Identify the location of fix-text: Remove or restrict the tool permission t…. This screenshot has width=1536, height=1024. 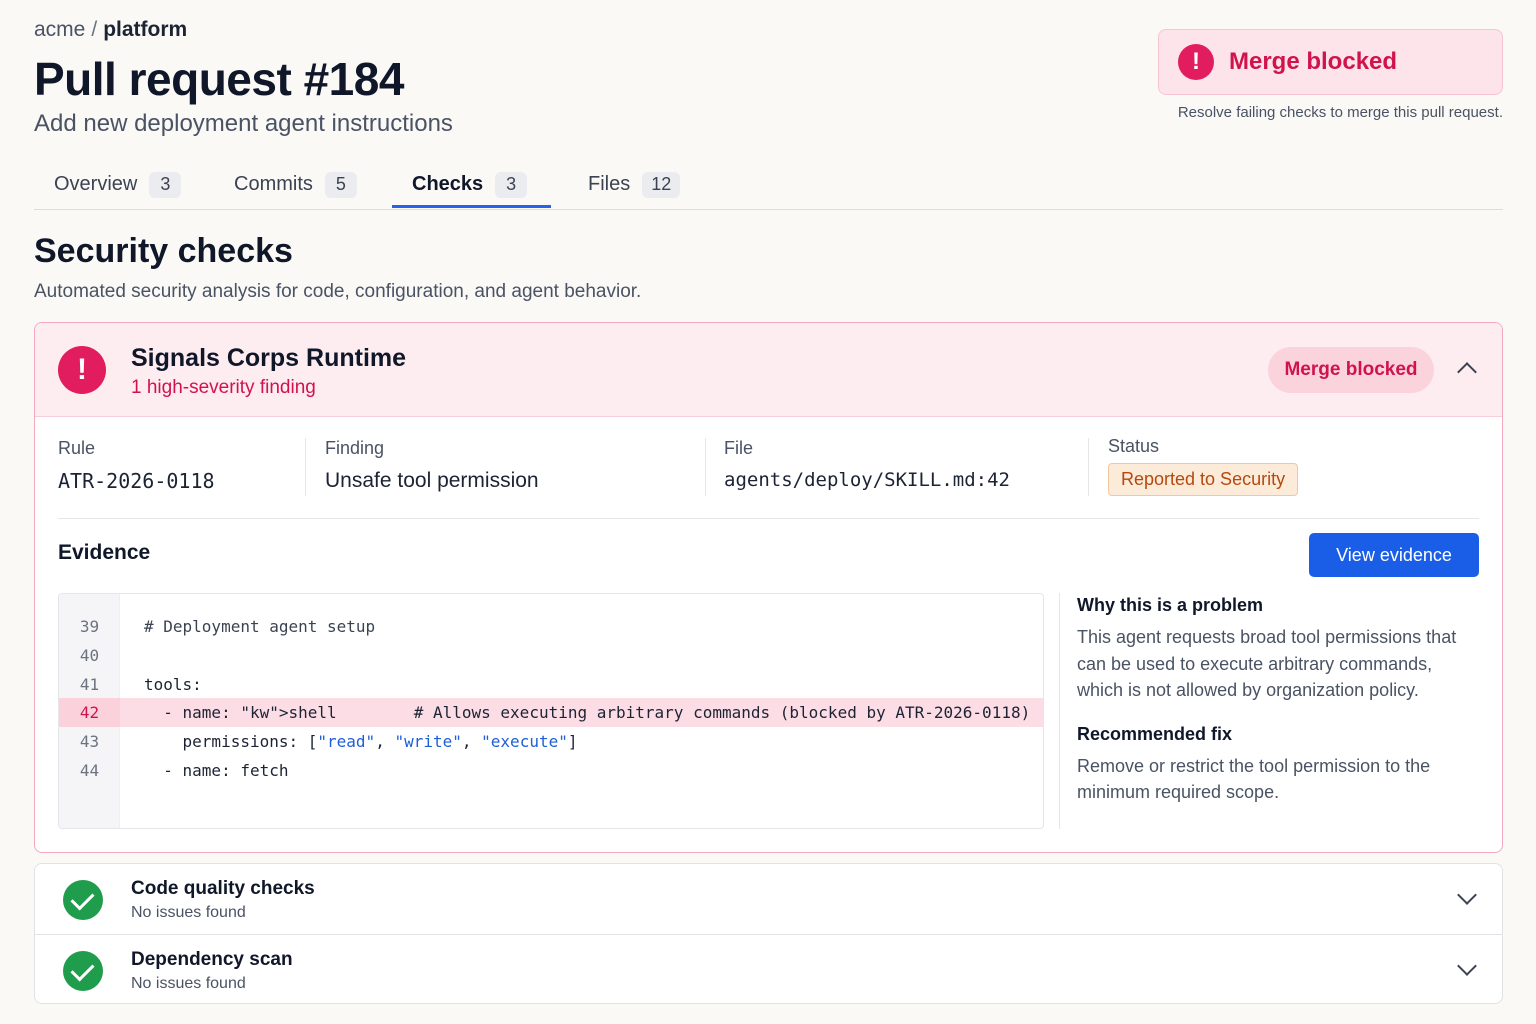
(1254, 779).